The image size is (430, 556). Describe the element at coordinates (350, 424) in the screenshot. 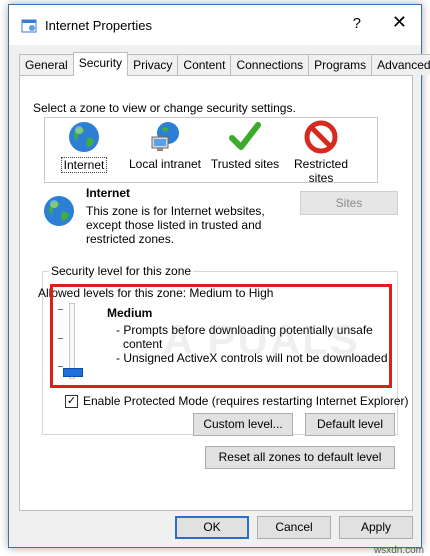

I see `default-level-button: Default level` at that location.